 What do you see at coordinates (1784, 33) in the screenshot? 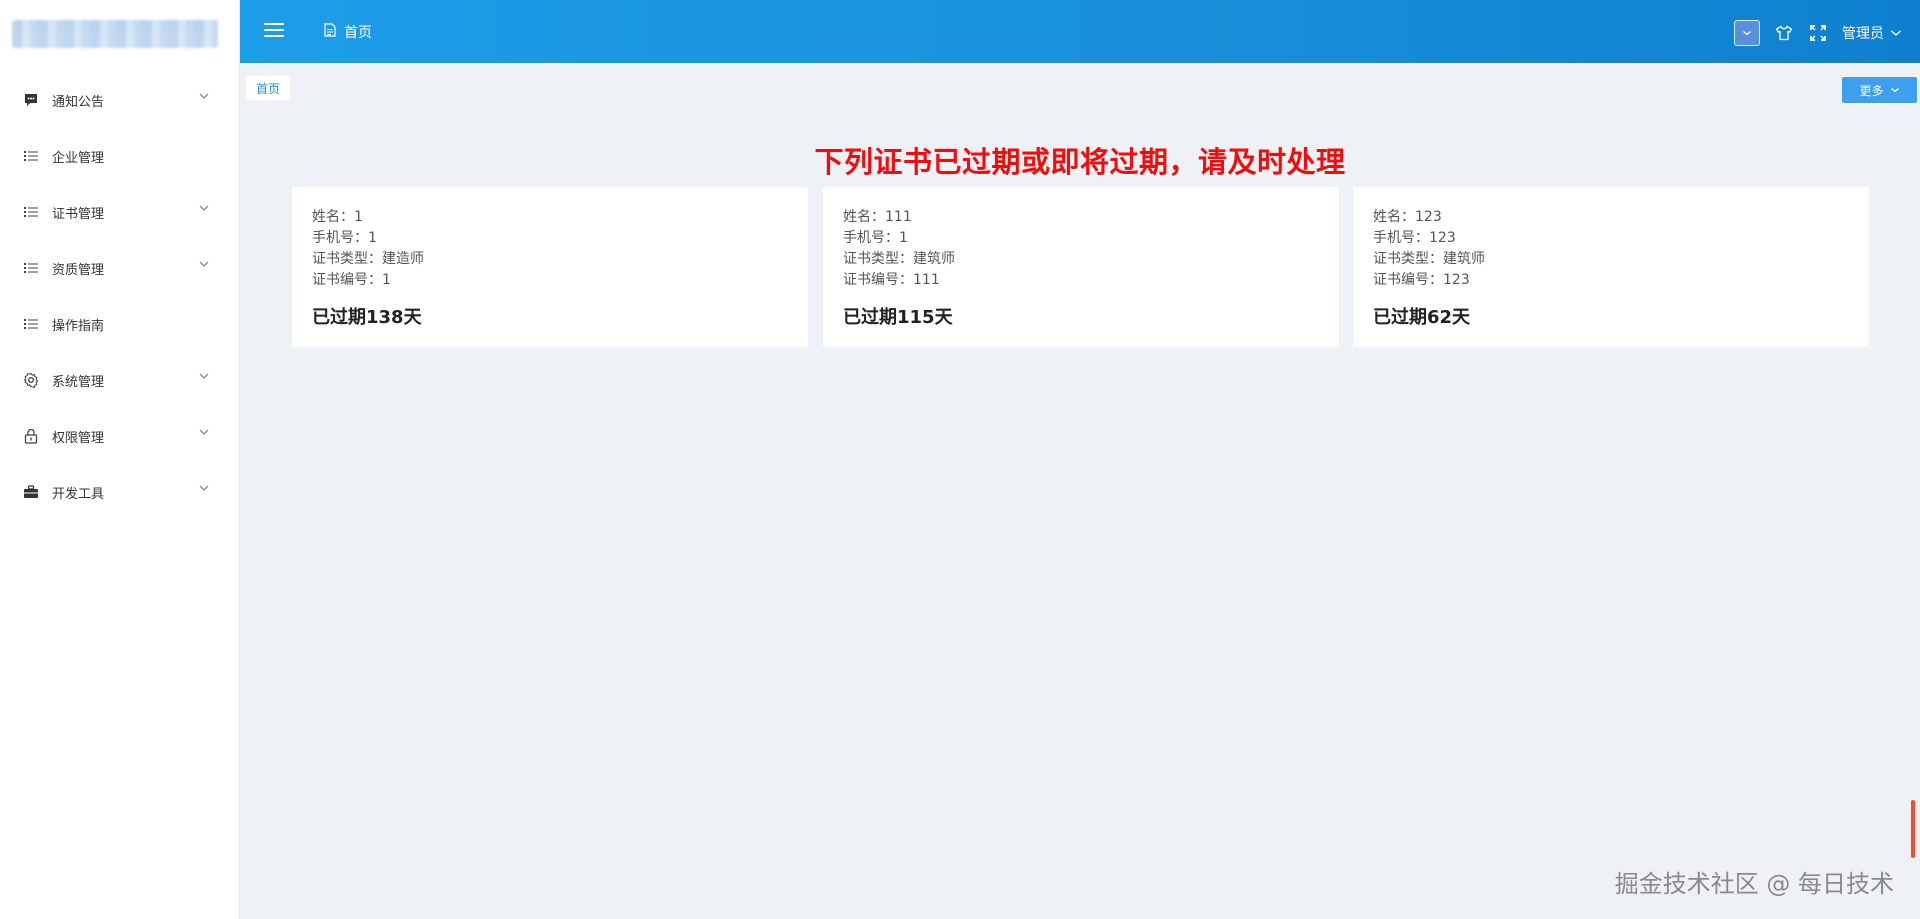
I see `skin-shirt-icon` at bounding box center [1784, 33].